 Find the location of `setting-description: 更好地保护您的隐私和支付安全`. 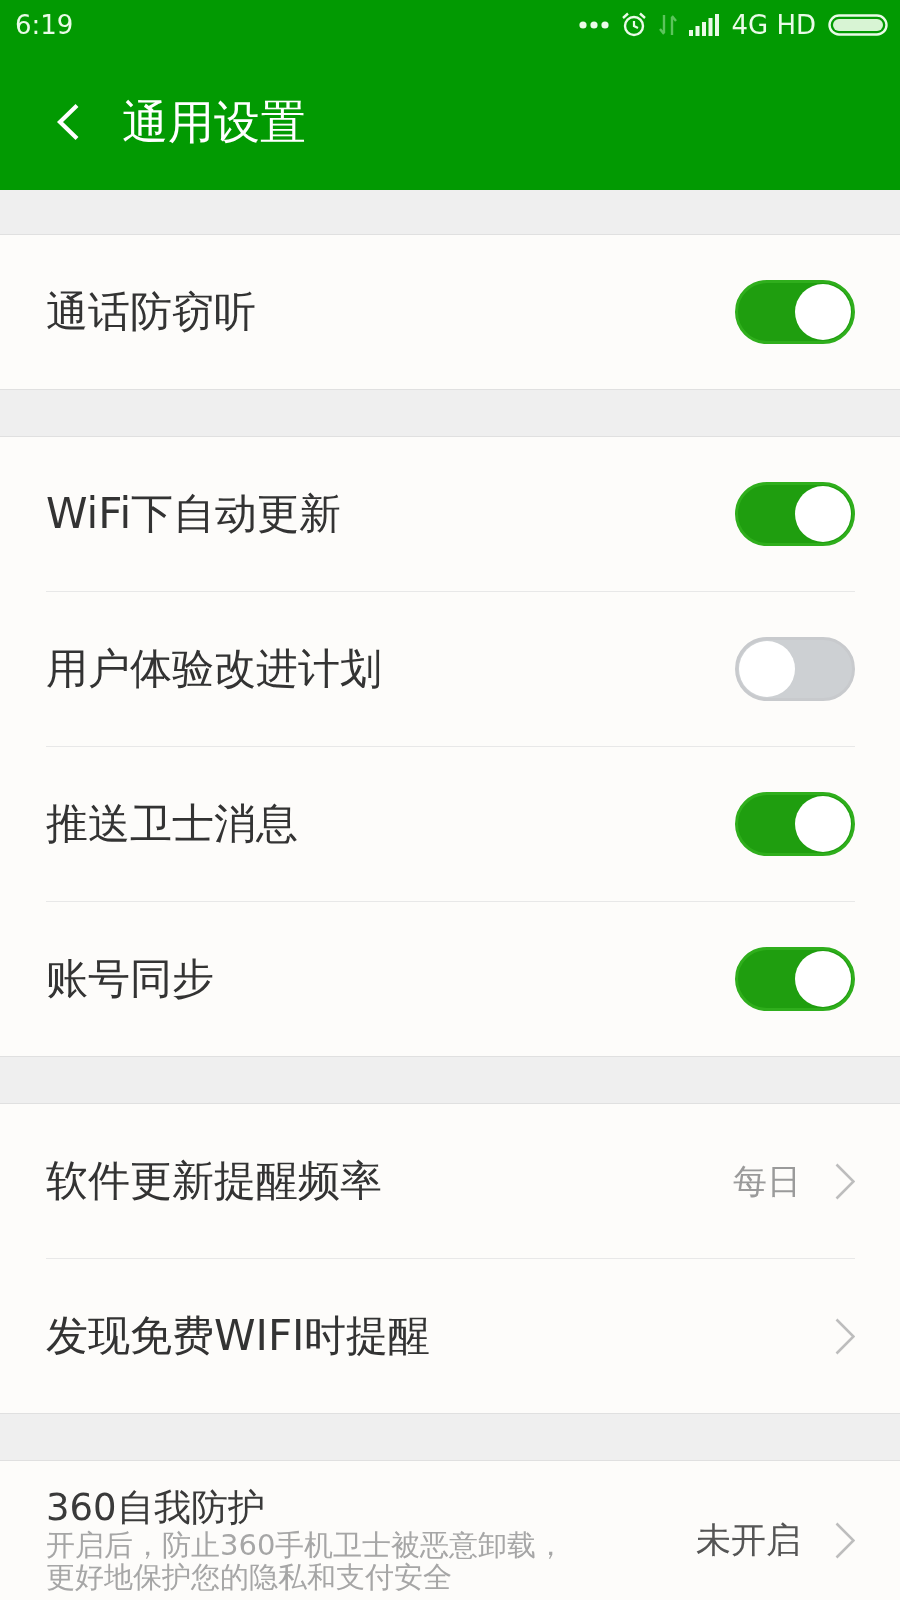

setting-description: 更好地保护您的隐私和支付安全 is located at coordinates (249, 1577).